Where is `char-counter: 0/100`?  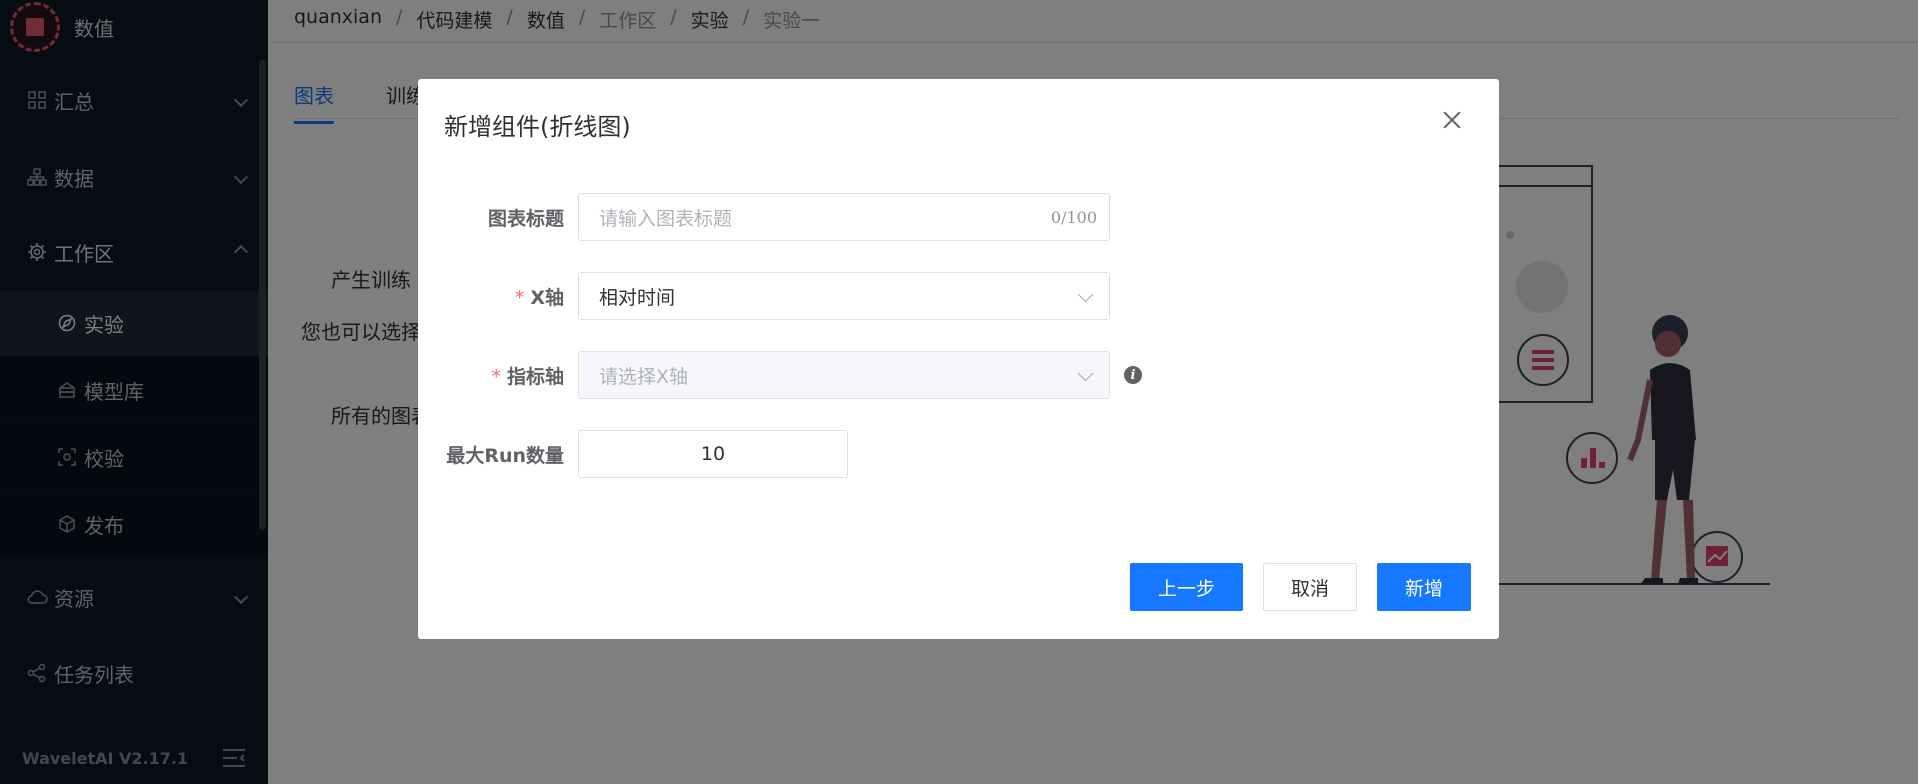
char-counter: 0/100 is located at coordinates (1073, 217).